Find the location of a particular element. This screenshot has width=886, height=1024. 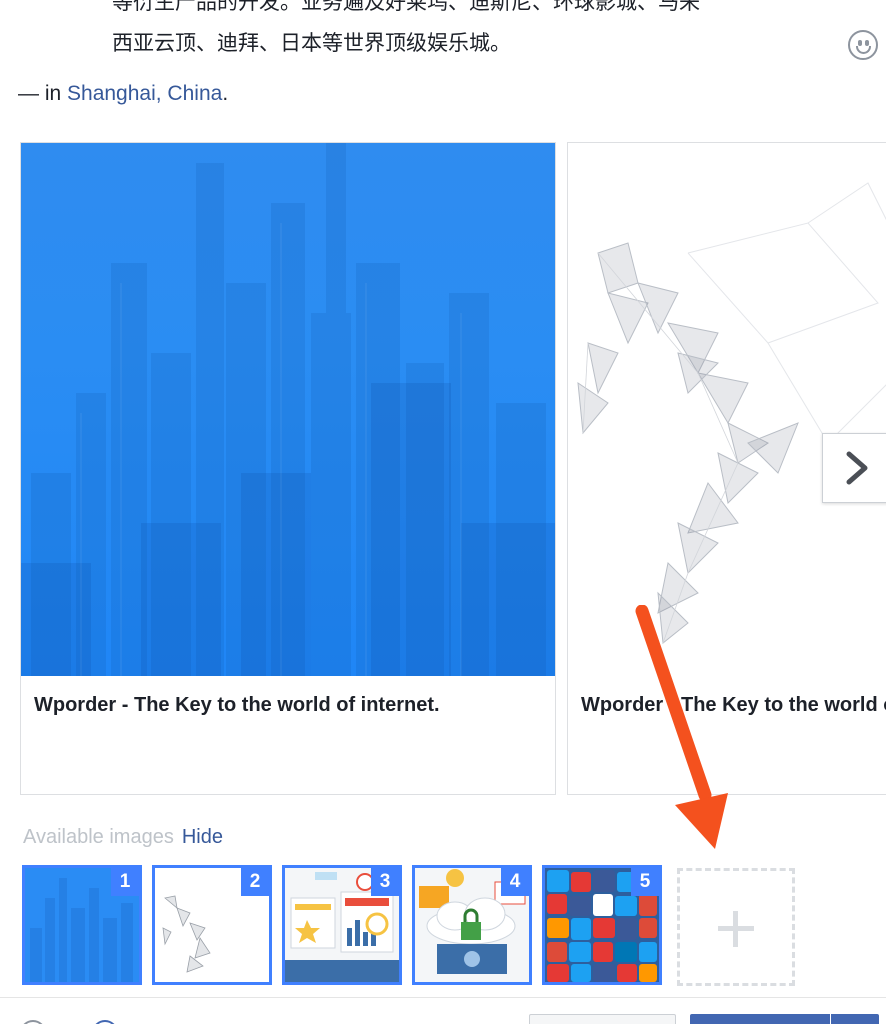

location-line: — in Shanghai, China. is located at coordinates (123, 94).